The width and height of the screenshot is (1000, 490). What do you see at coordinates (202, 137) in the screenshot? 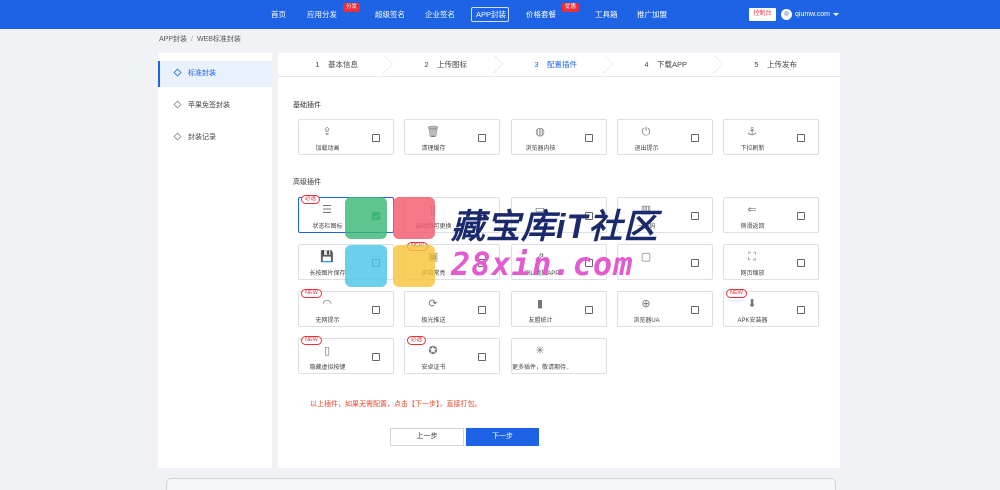
I see `sidebar-item-label: 封装记录` at bounding box center [202, 137].